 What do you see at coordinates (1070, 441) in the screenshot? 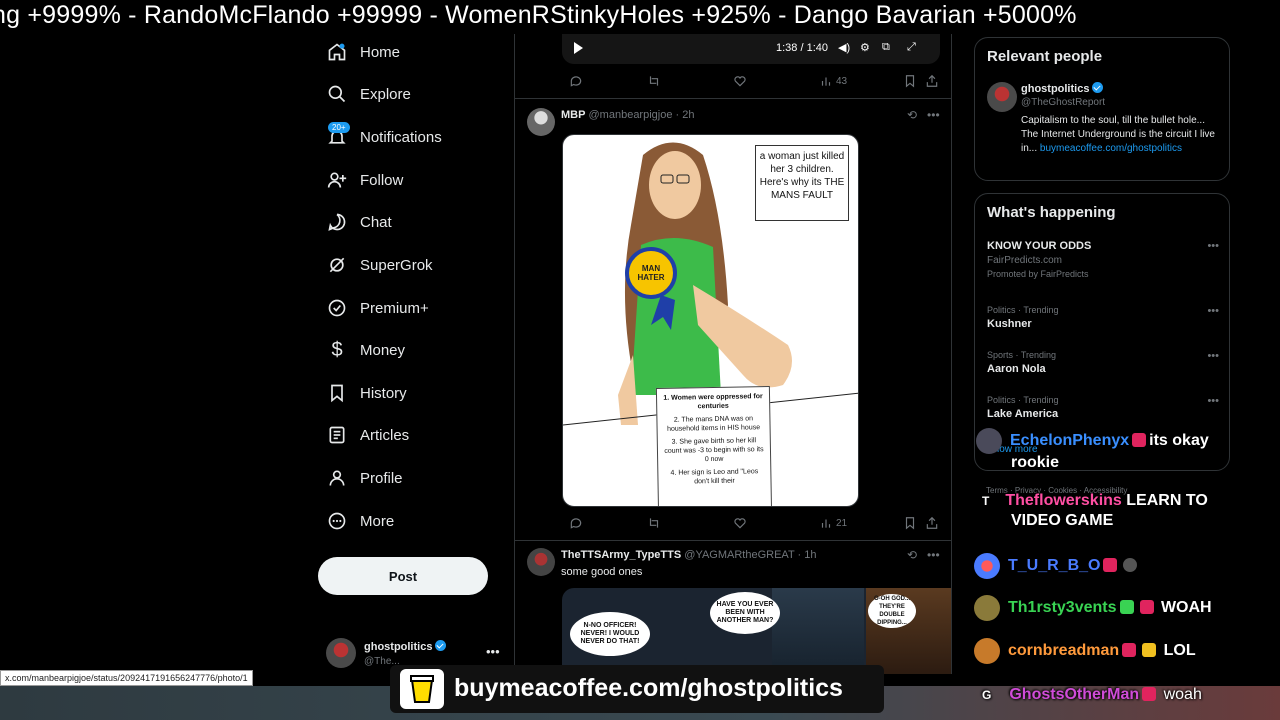
I see `chat-username: EchelonPhenyx` at bounding box center [1070, 441].